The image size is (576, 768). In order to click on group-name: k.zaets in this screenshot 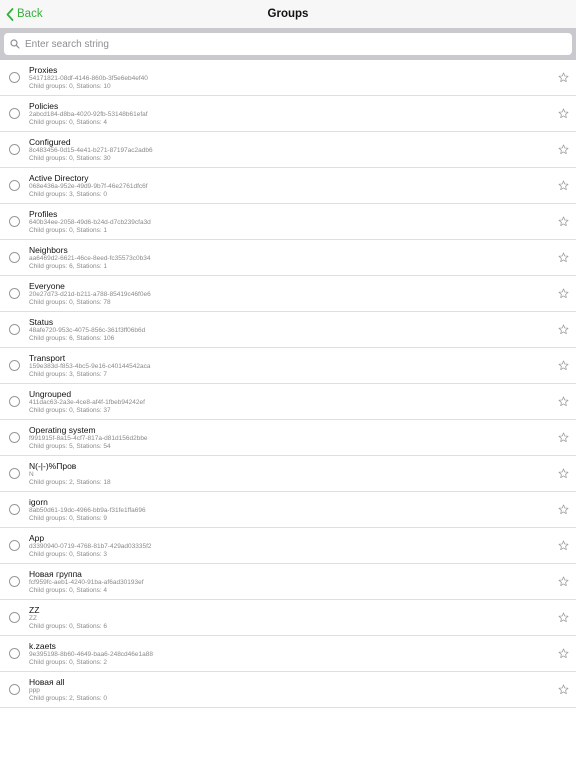, I will do `click(42, 646)`.